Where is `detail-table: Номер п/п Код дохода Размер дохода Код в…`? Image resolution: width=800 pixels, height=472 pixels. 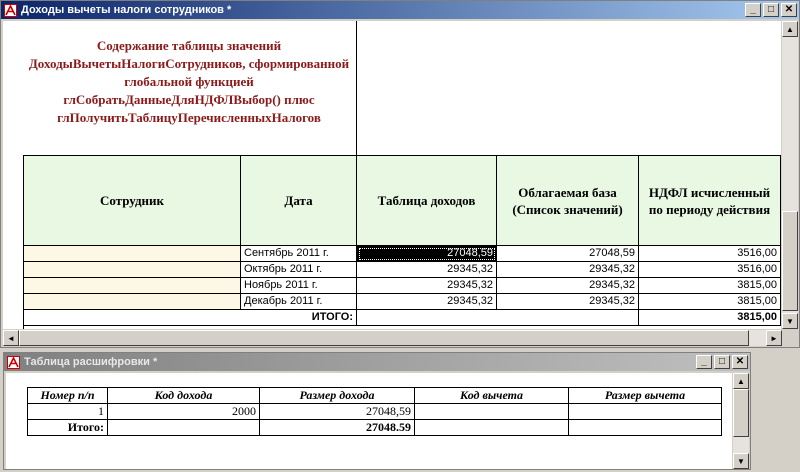 detail-table: Номер п/п Код дохода Размер дохода Код в… is located at coordinates (374, 411).